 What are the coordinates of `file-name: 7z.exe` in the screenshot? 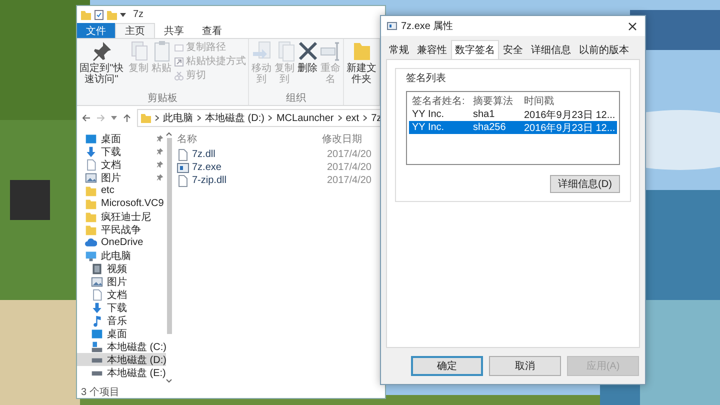 It's located at (258, 167).